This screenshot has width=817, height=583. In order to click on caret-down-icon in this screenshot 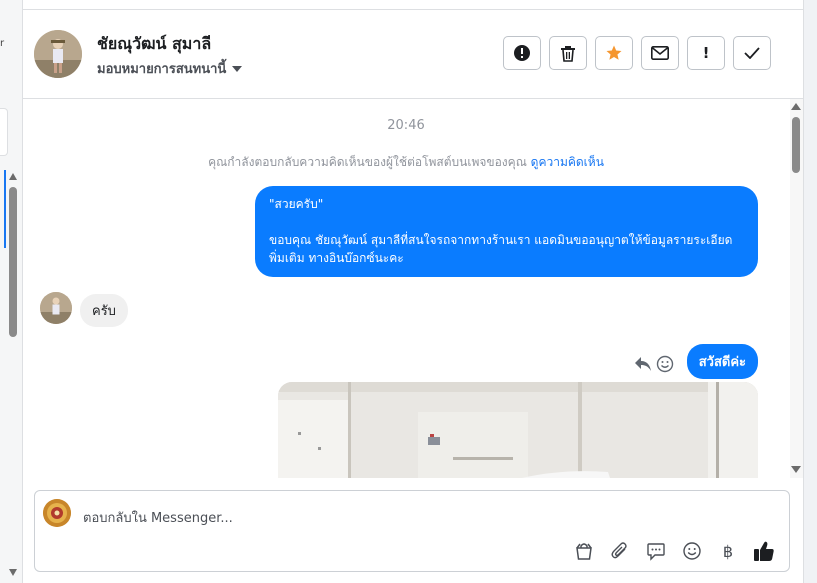, I will do `click(237, 68)`.